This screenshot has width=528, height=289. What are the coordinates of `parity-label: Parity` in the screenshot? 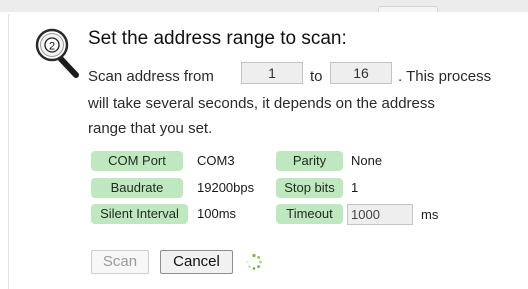 It's located at (309, 161).